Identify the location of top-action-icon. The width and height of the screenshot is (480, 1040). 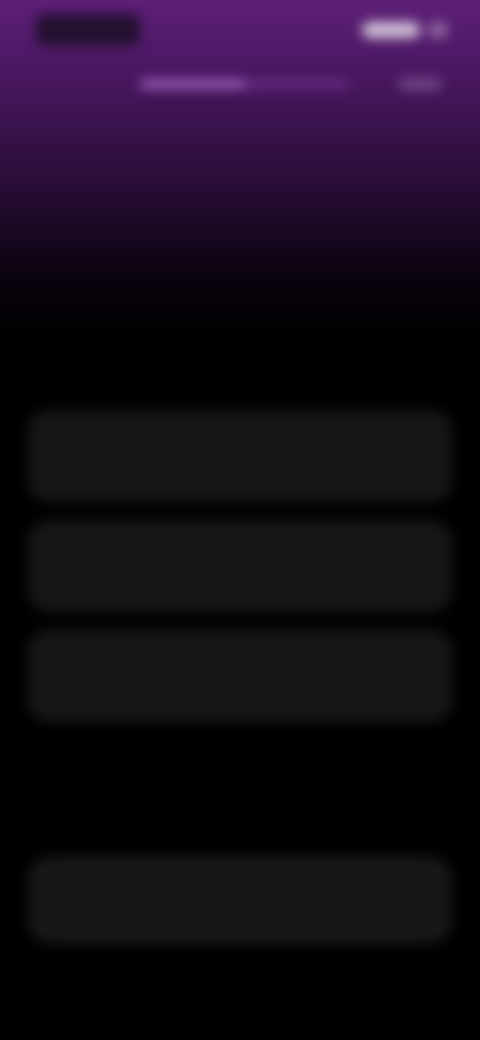
(438, 30).